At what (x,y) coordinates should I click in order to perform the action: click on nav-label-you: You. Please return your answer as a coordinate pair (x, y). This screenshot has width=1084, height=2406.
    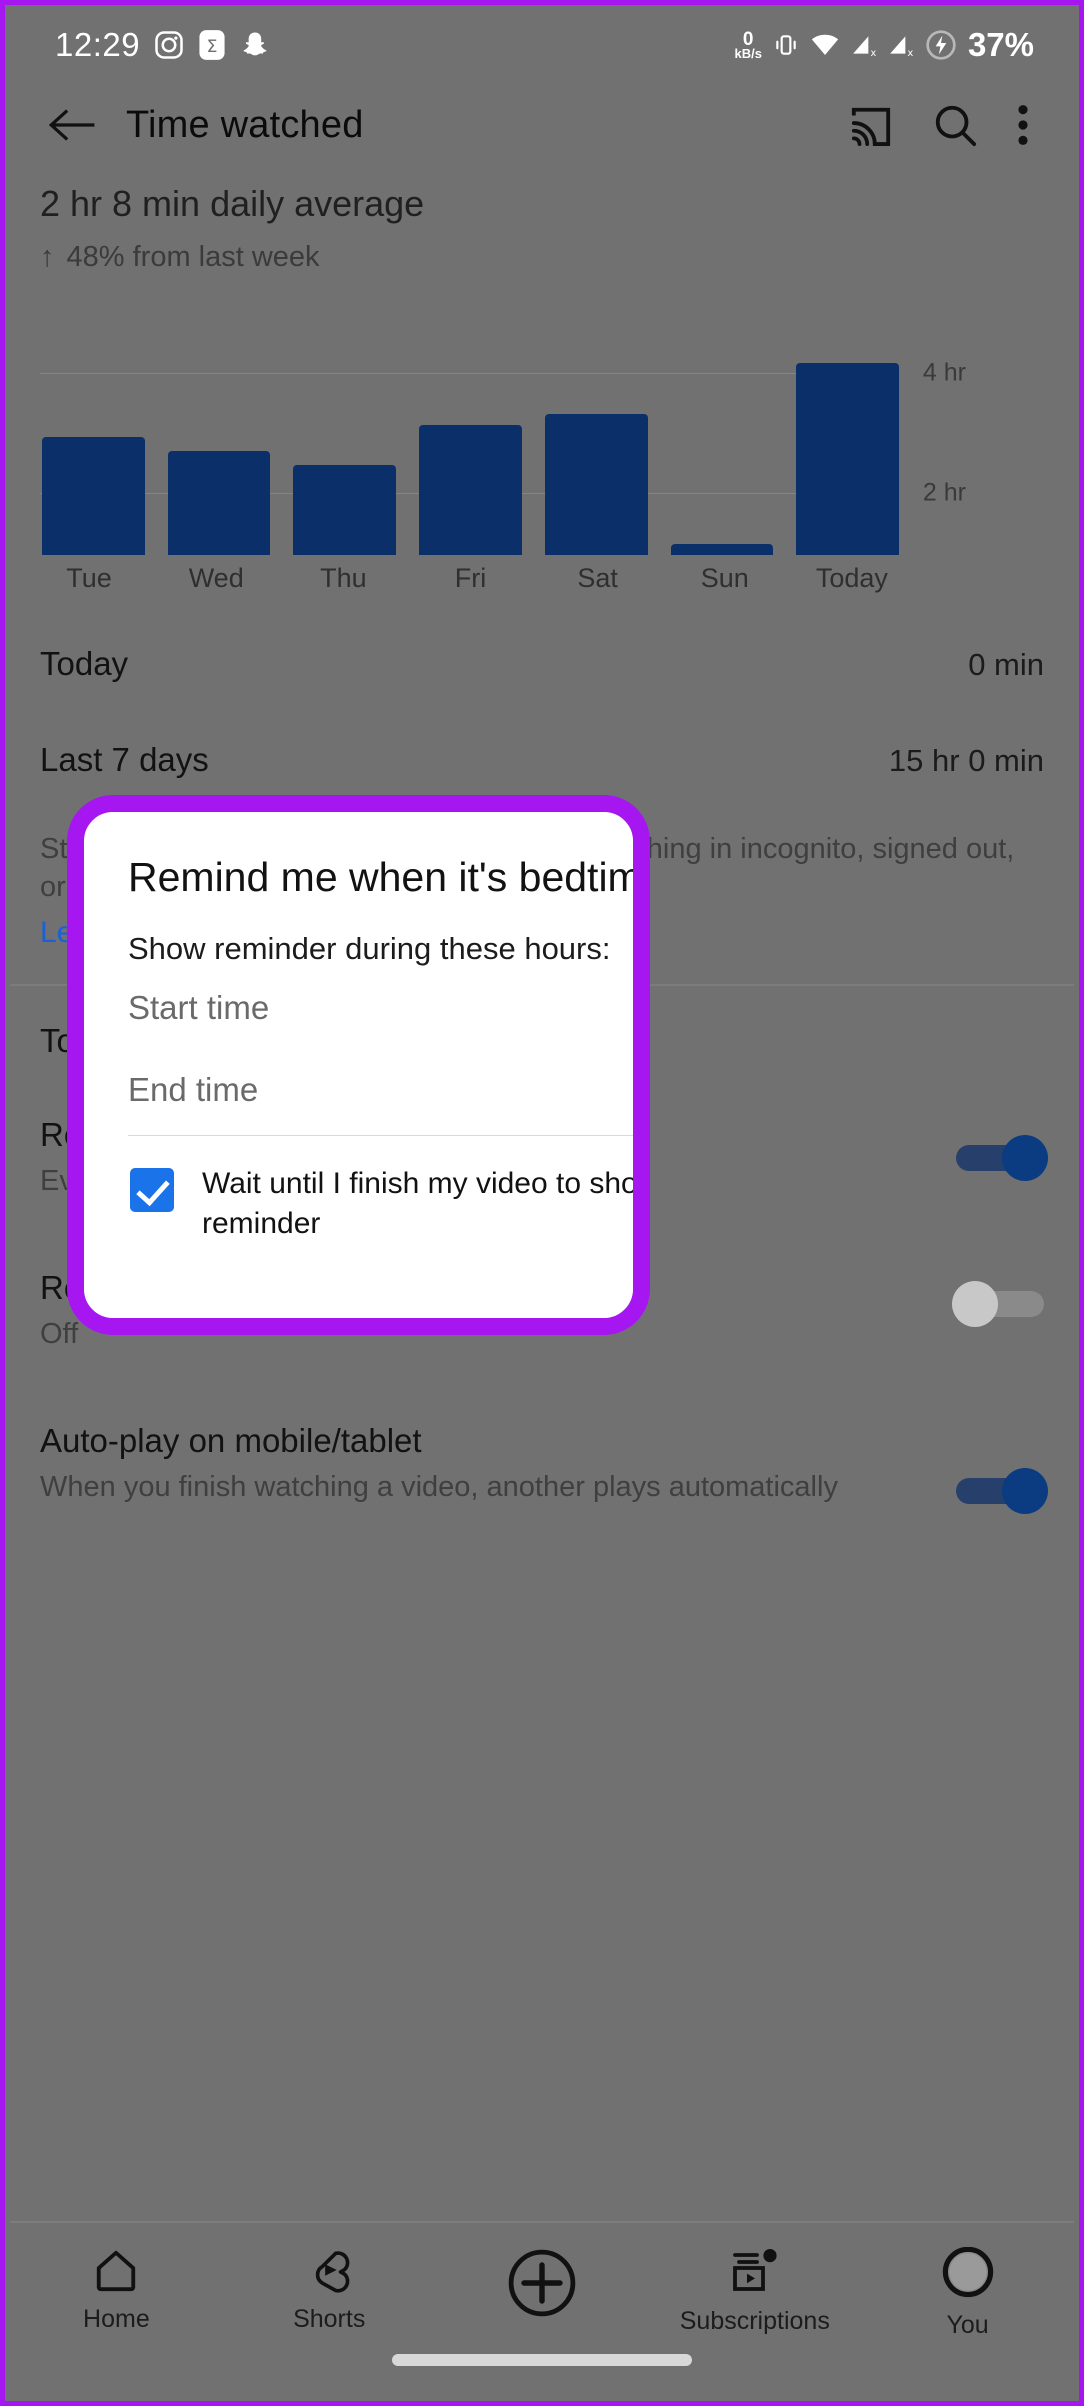
    Looking at the image, I should click on (967, 2325).